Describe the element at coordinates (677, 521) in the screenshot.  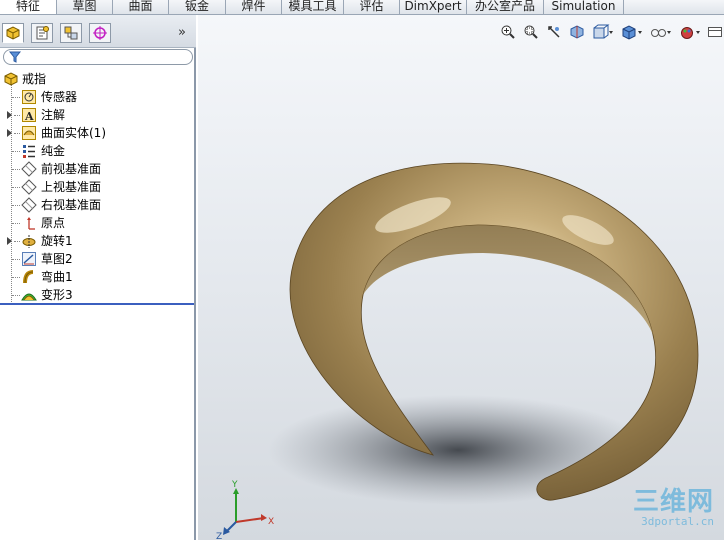
I see `watermark-url: 3dportal.cn` at that location.